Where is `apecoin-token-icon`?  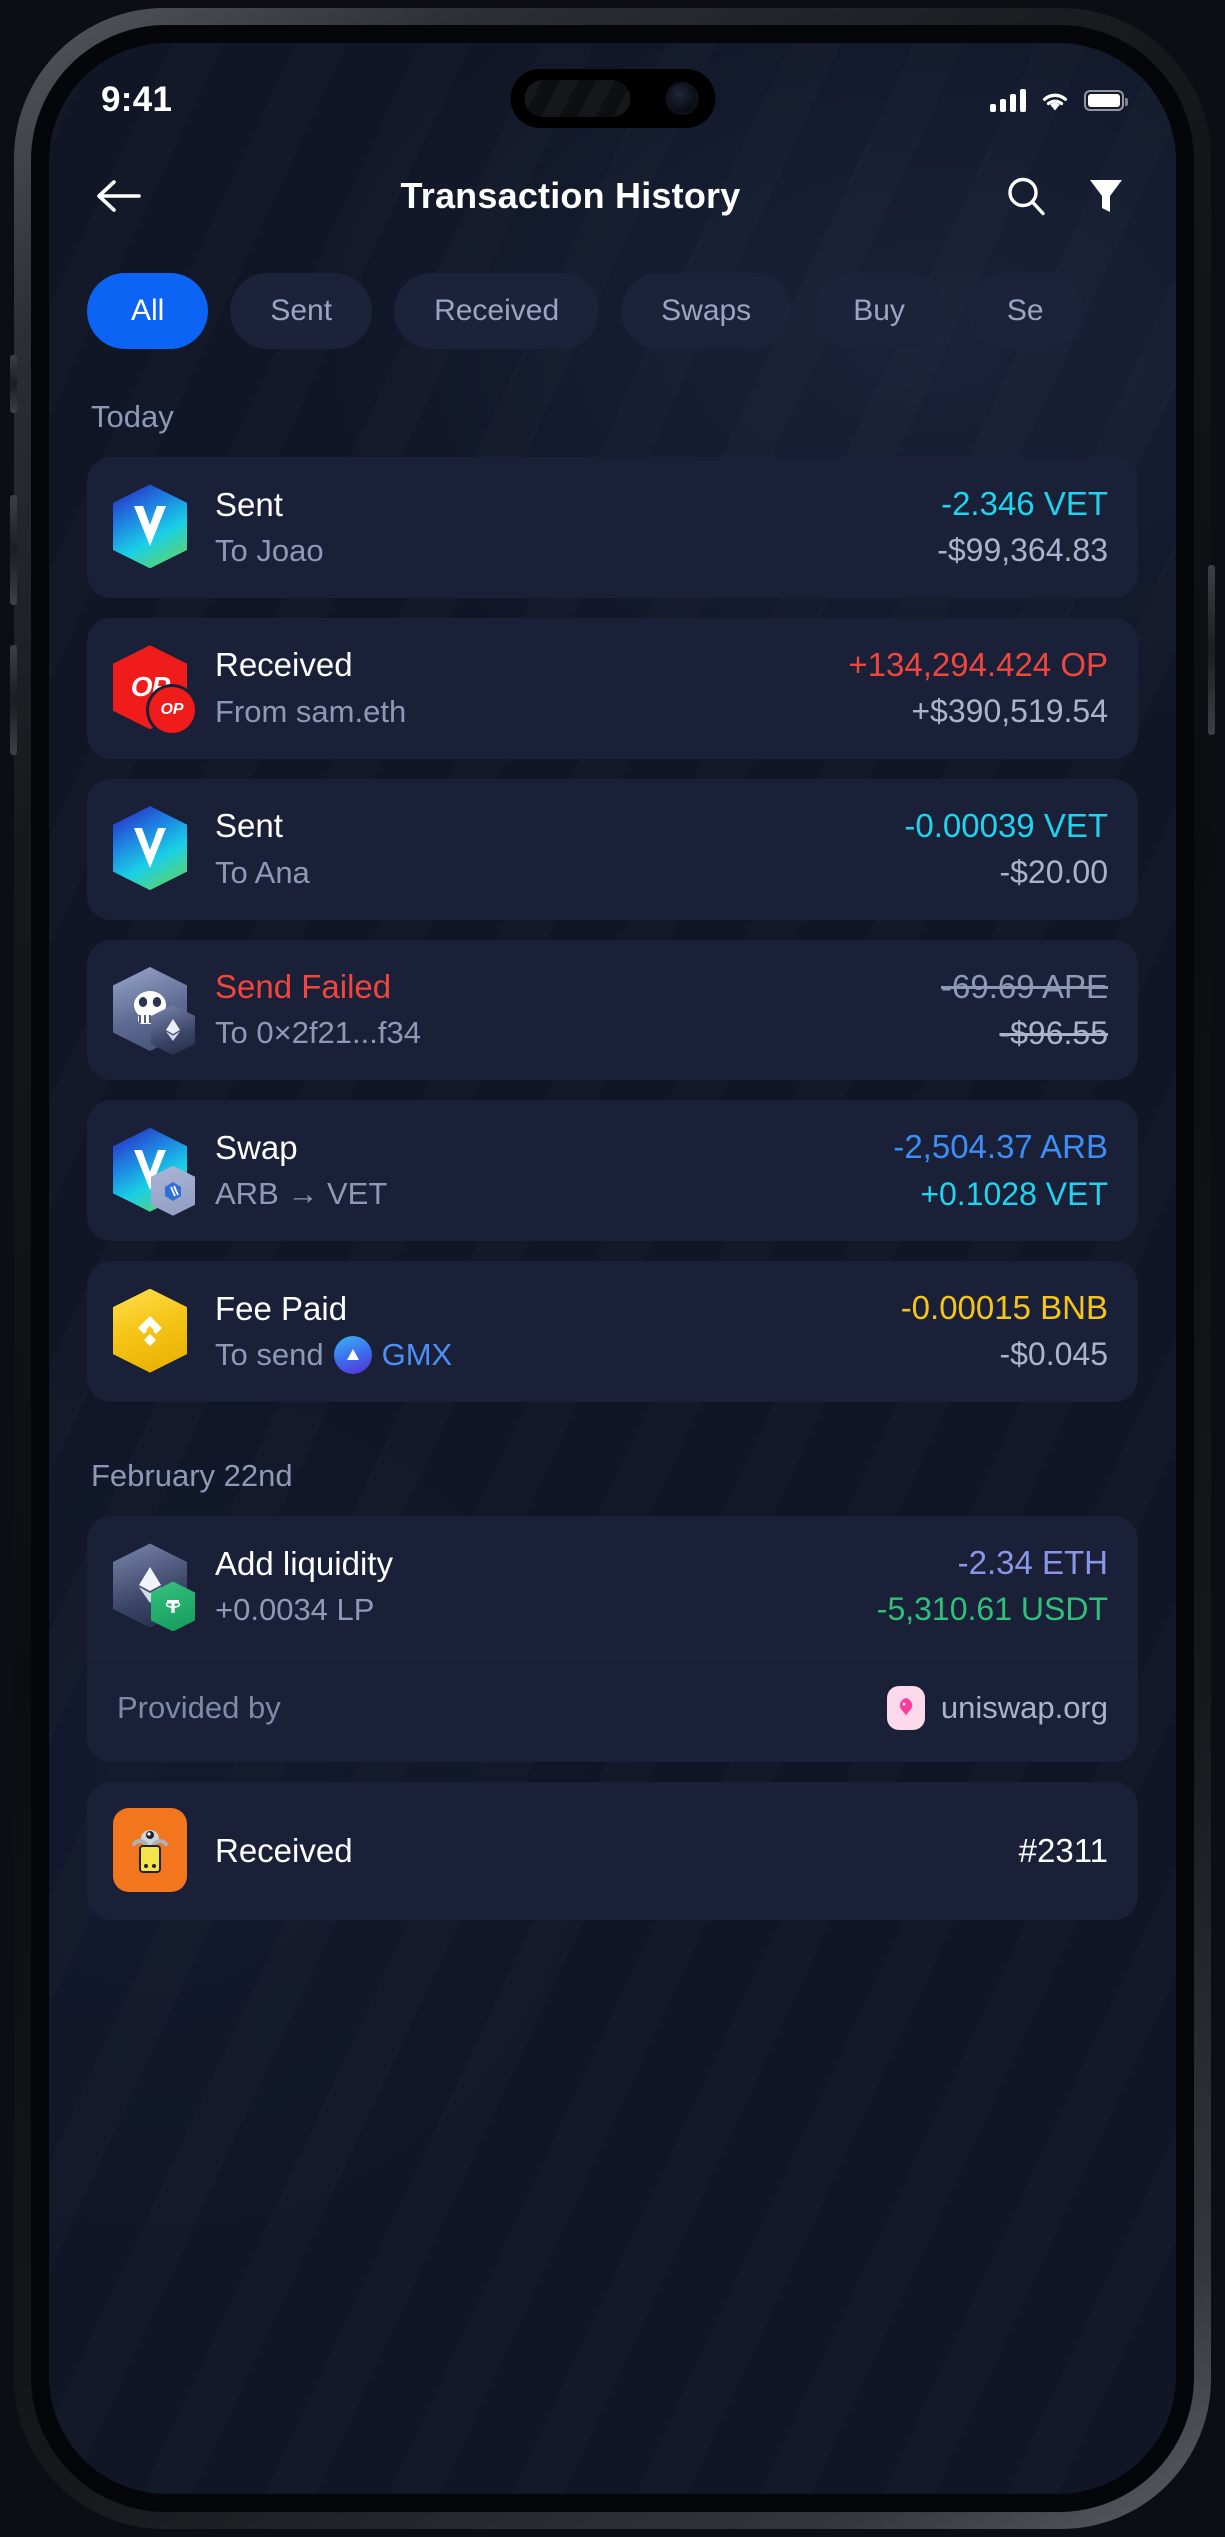 apecoin-token-icon is located at coordinates (154, 1010).